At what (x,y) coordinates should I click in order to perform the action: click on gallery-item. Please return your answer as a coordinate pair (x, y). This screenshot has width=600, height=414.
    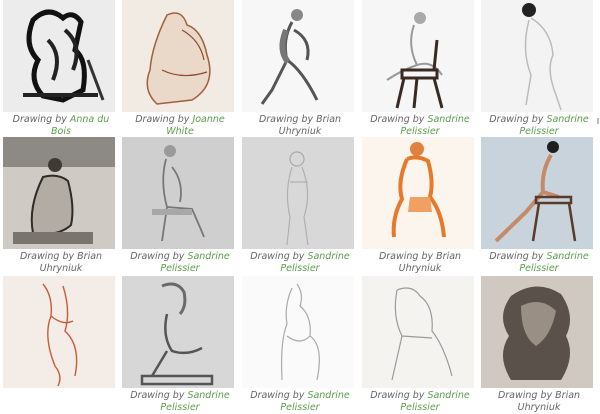
    Looking at the image, I should click on (61, 333).